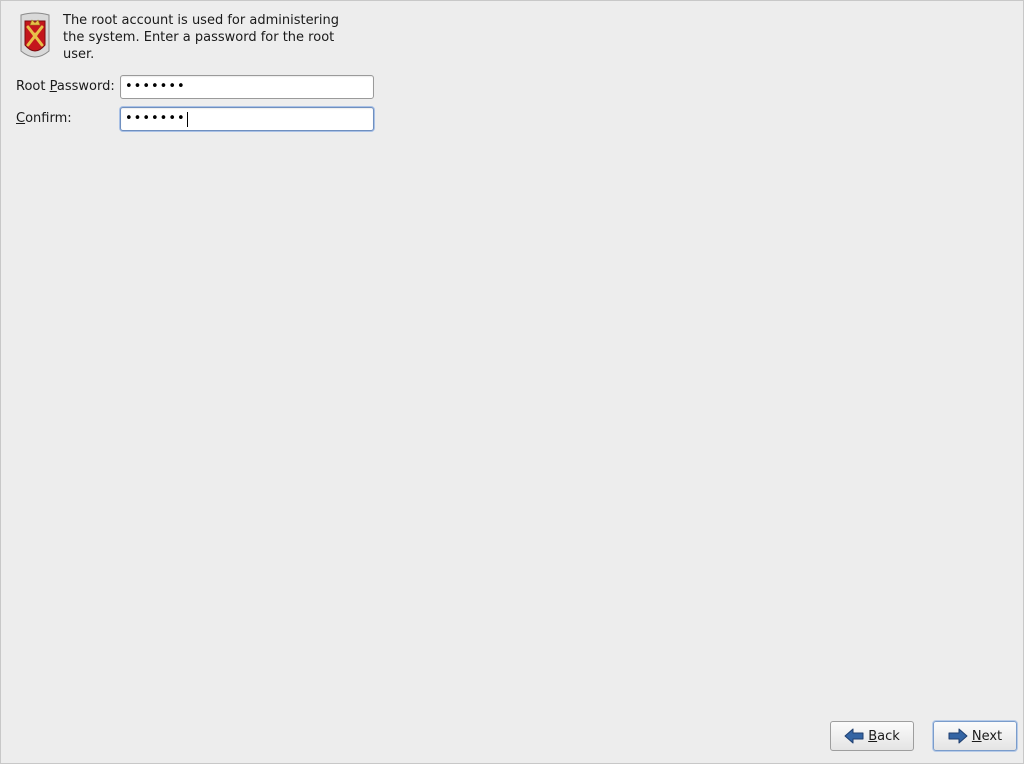 This screenshot has height=764, width=1024. I want to click on confirm-label: Confirm:, so click(44, 118).